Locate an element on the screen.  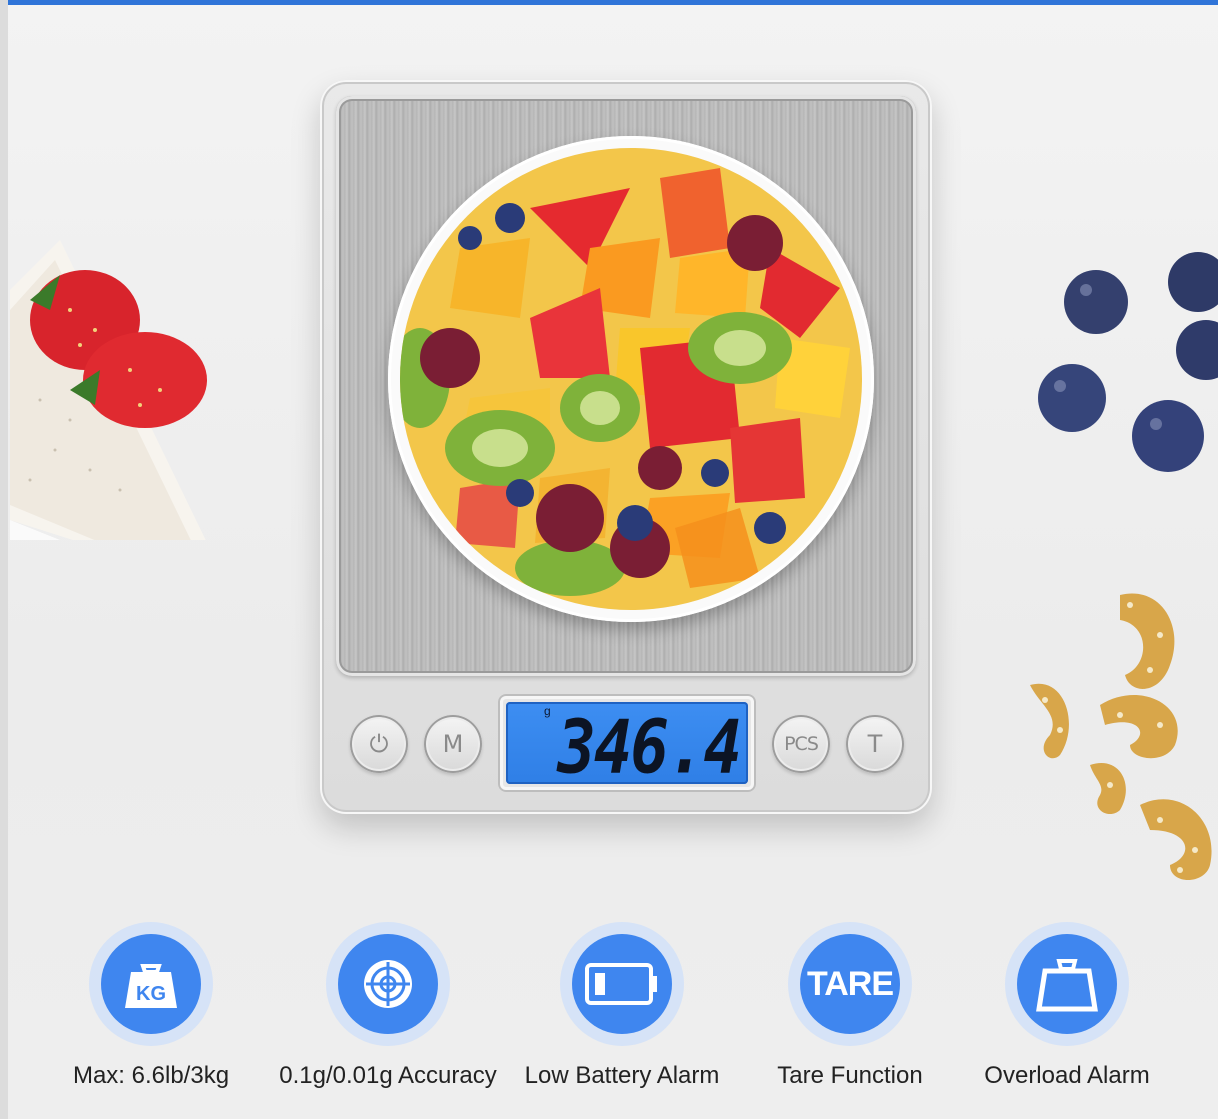
display-frame: g 346.4 is located at coordinates (627, 743).